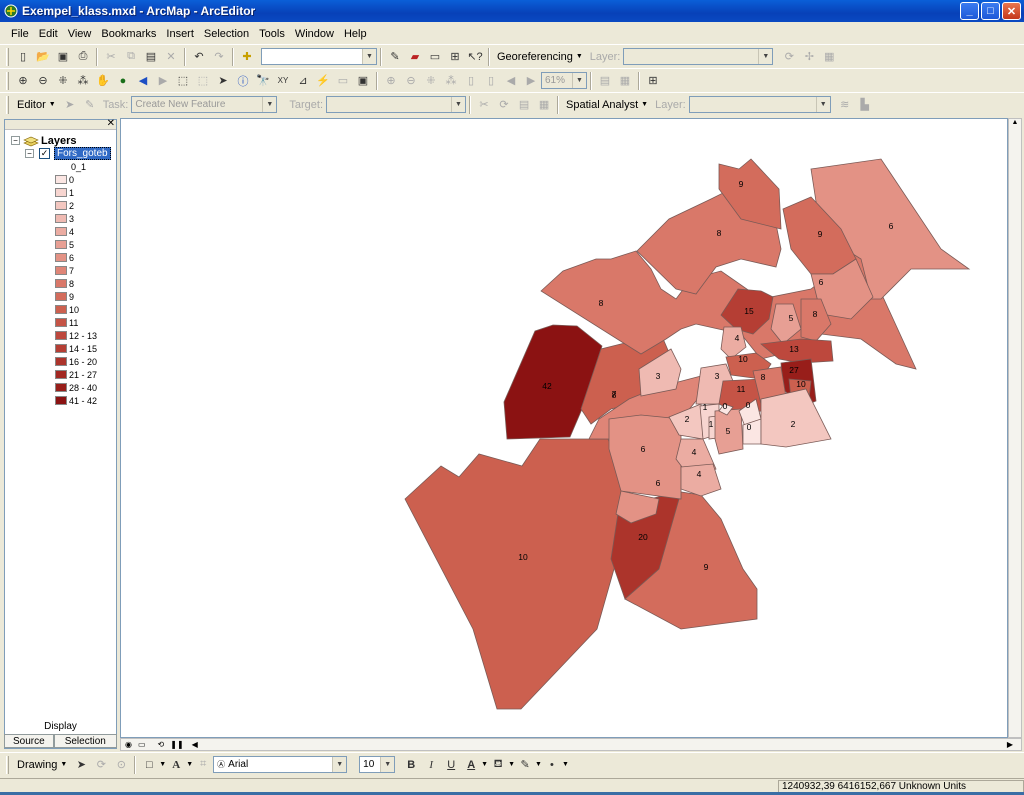  Describe the element at coordinates (60, 218) in the screenshot. I see `legend-item: 3` at that location.